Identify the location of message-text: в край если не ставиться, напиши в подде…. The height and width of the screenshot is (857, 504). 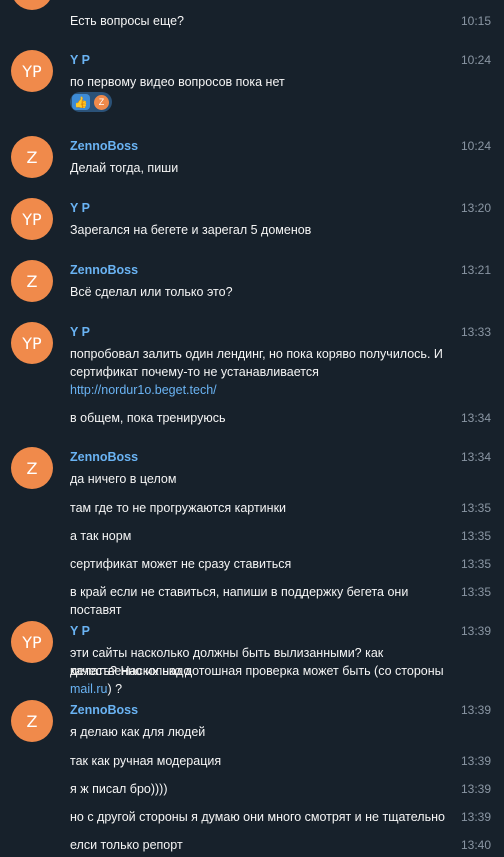
(239, 601).